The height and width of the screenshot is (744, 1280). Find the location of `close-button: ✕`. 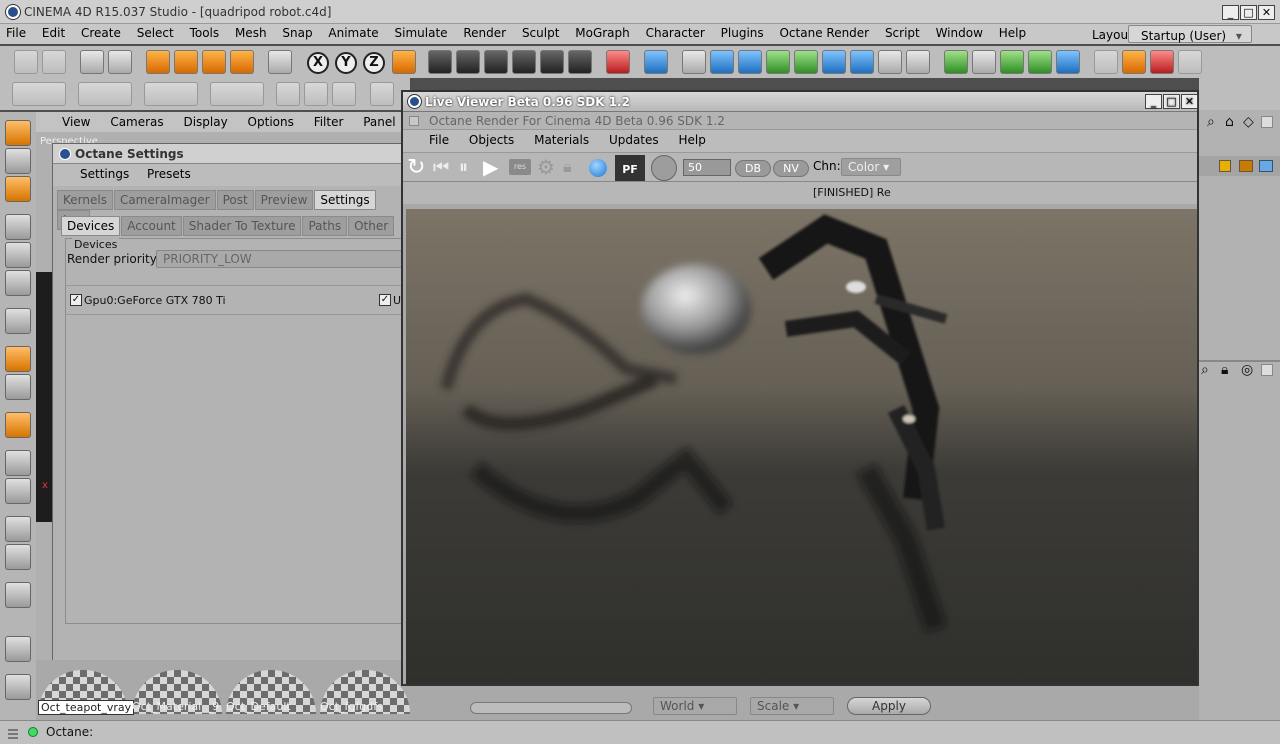

close-button: ✕ is located at coordinates (1266, 12).